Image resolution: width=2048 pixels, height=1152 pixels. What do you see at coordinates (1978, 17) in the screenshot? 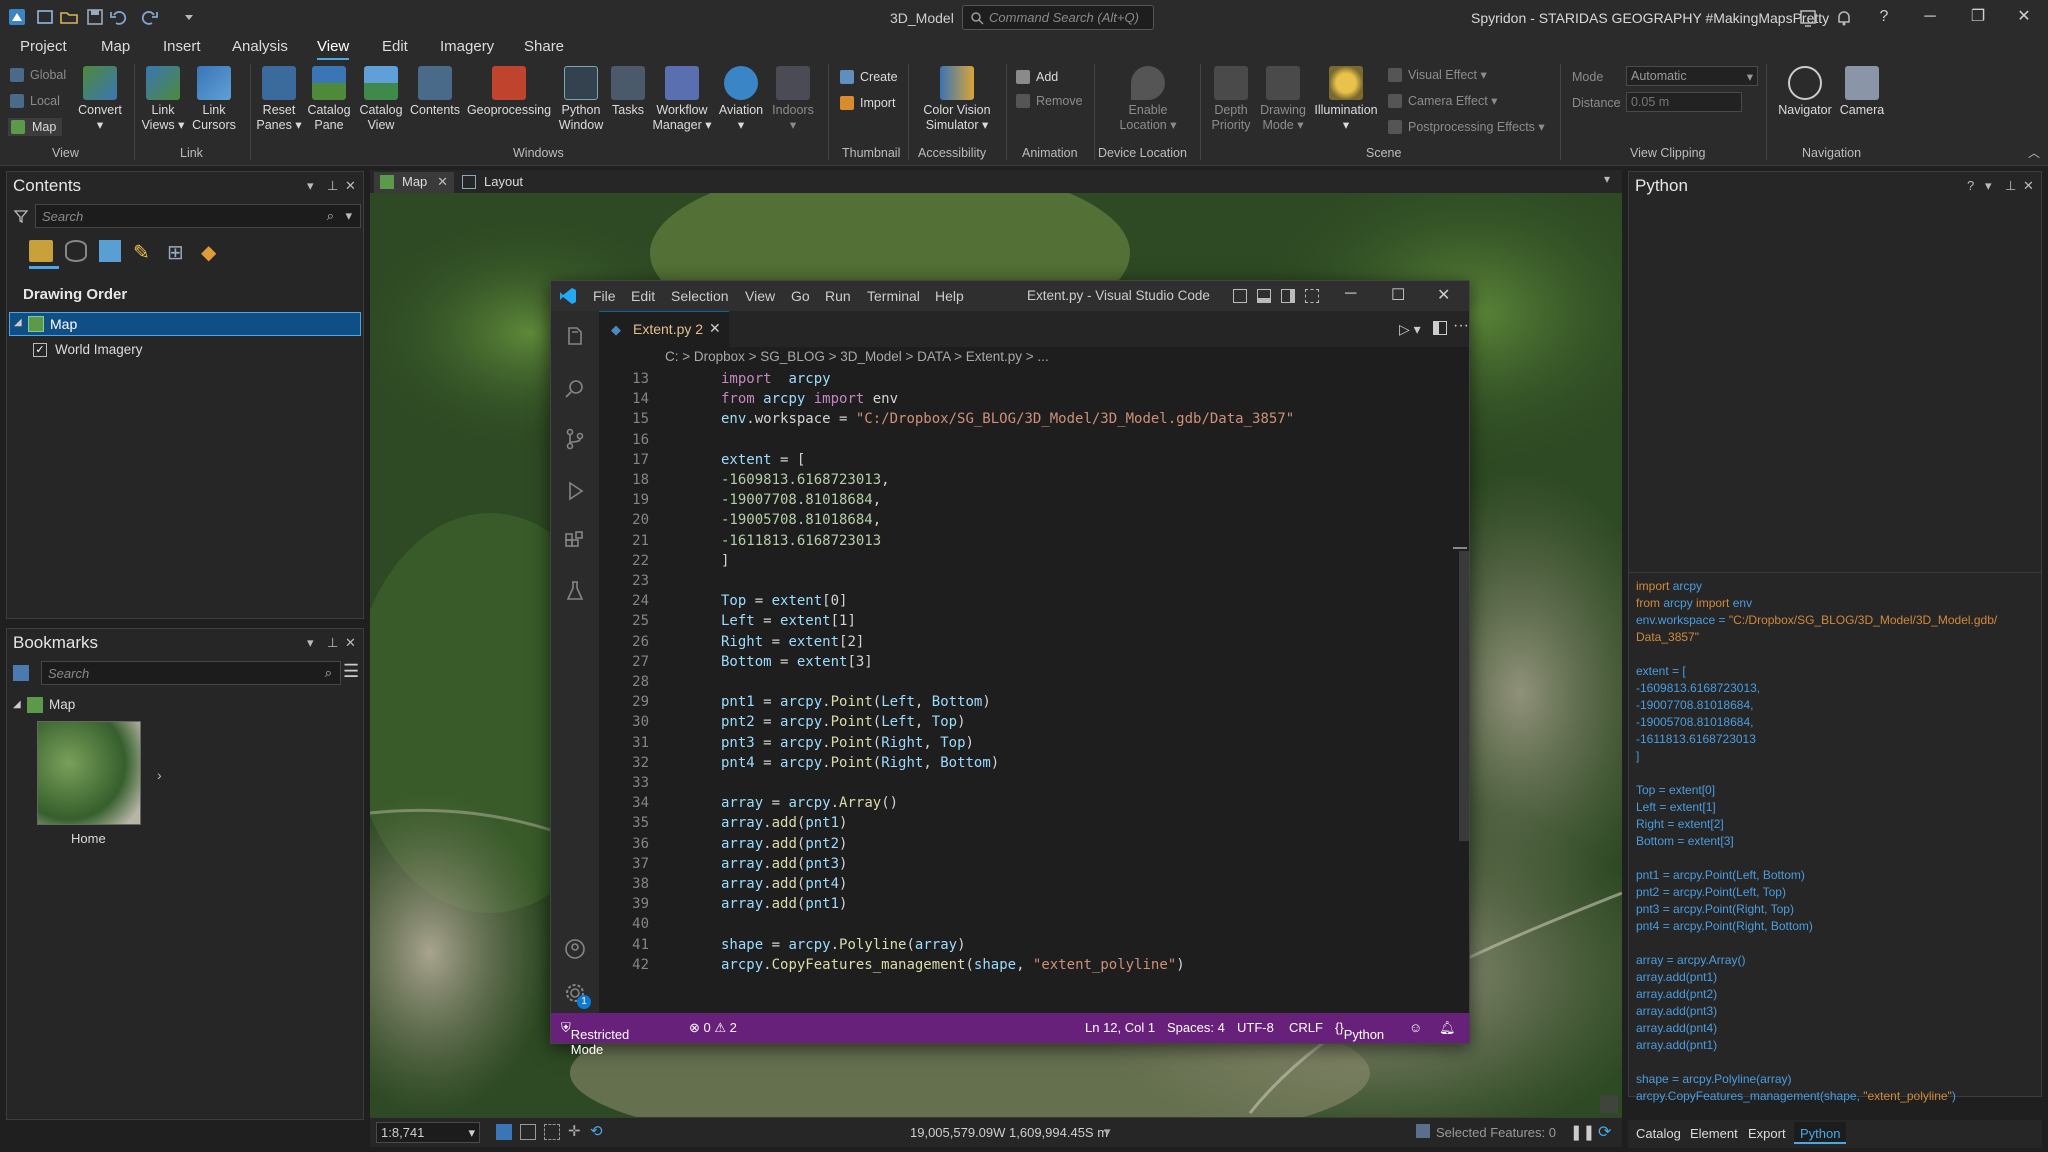
I see `restore-window-button: ❐` at bounding box center [1978, 17].